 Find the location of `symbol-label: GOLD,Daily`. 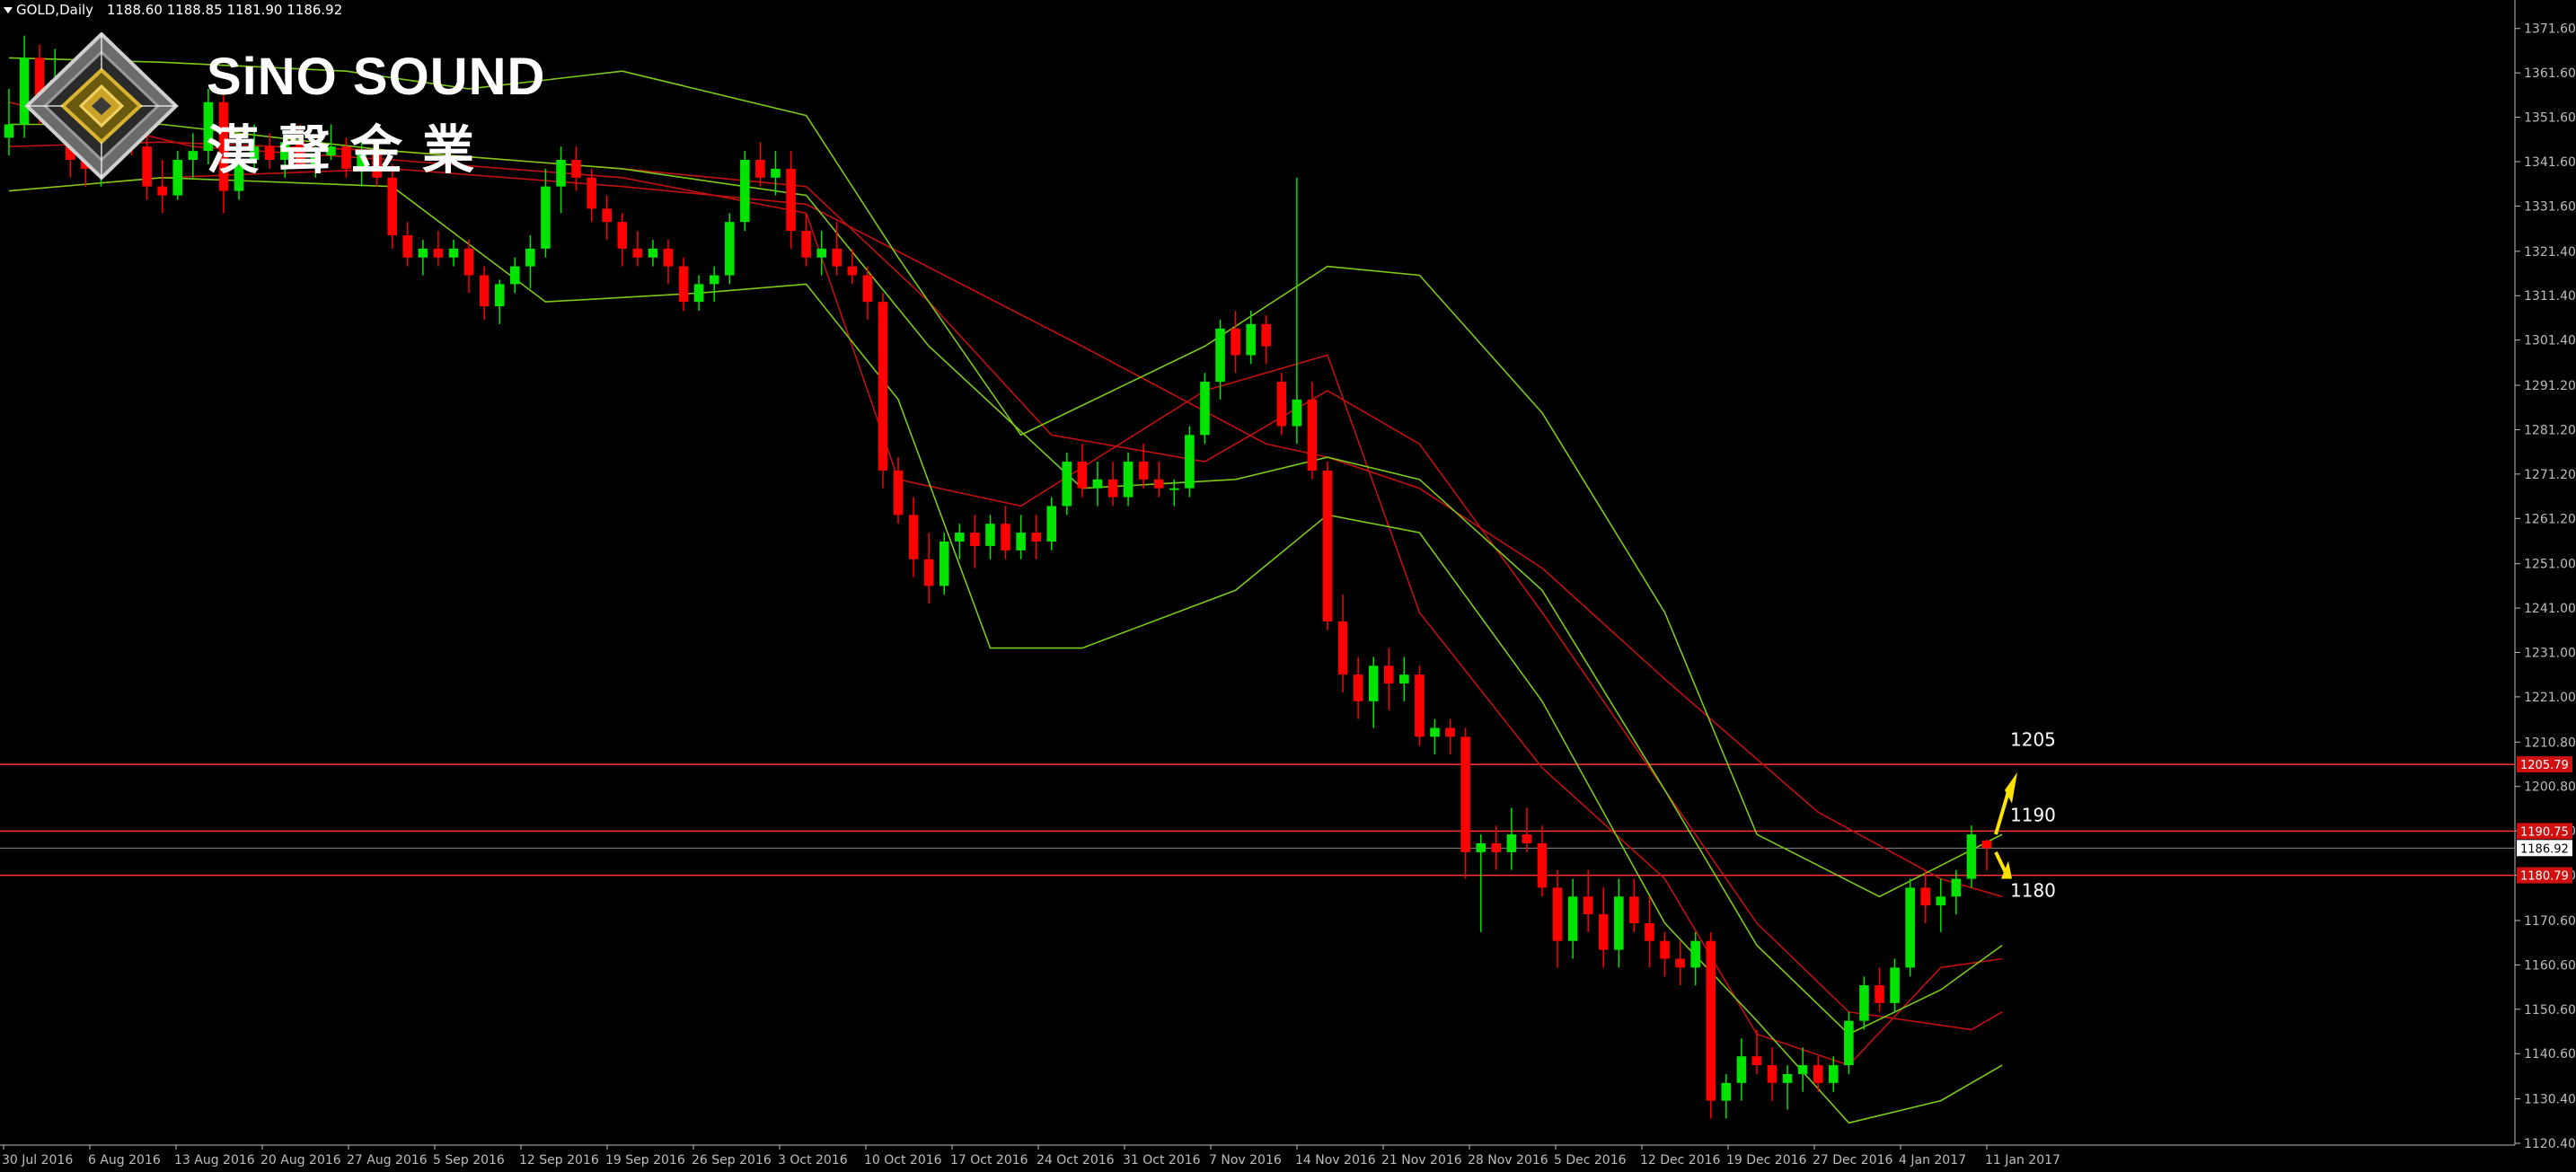

symbol-label: GOLD,Daily is located at coordinates (55, 10).